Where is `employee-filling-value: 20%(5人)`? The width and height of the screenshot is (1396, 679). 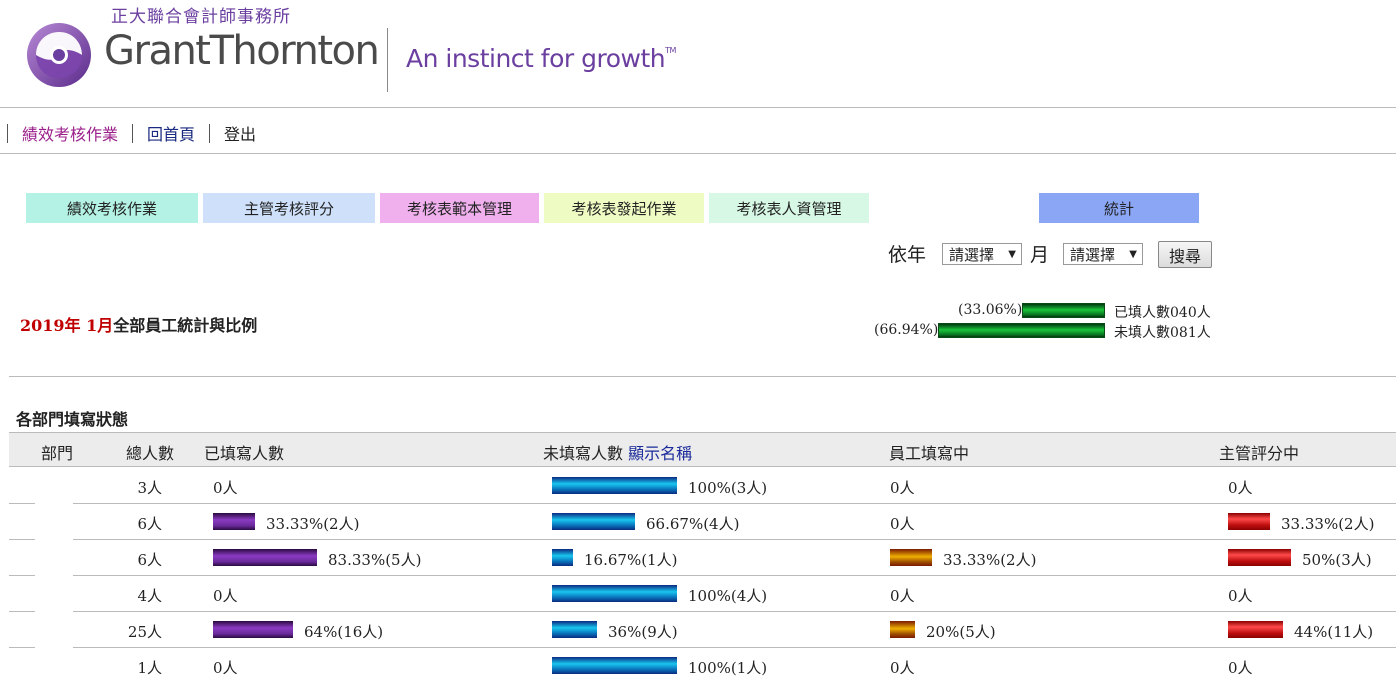
employee-filling-value: 20%(5人) is located at coordinates (961, 632).